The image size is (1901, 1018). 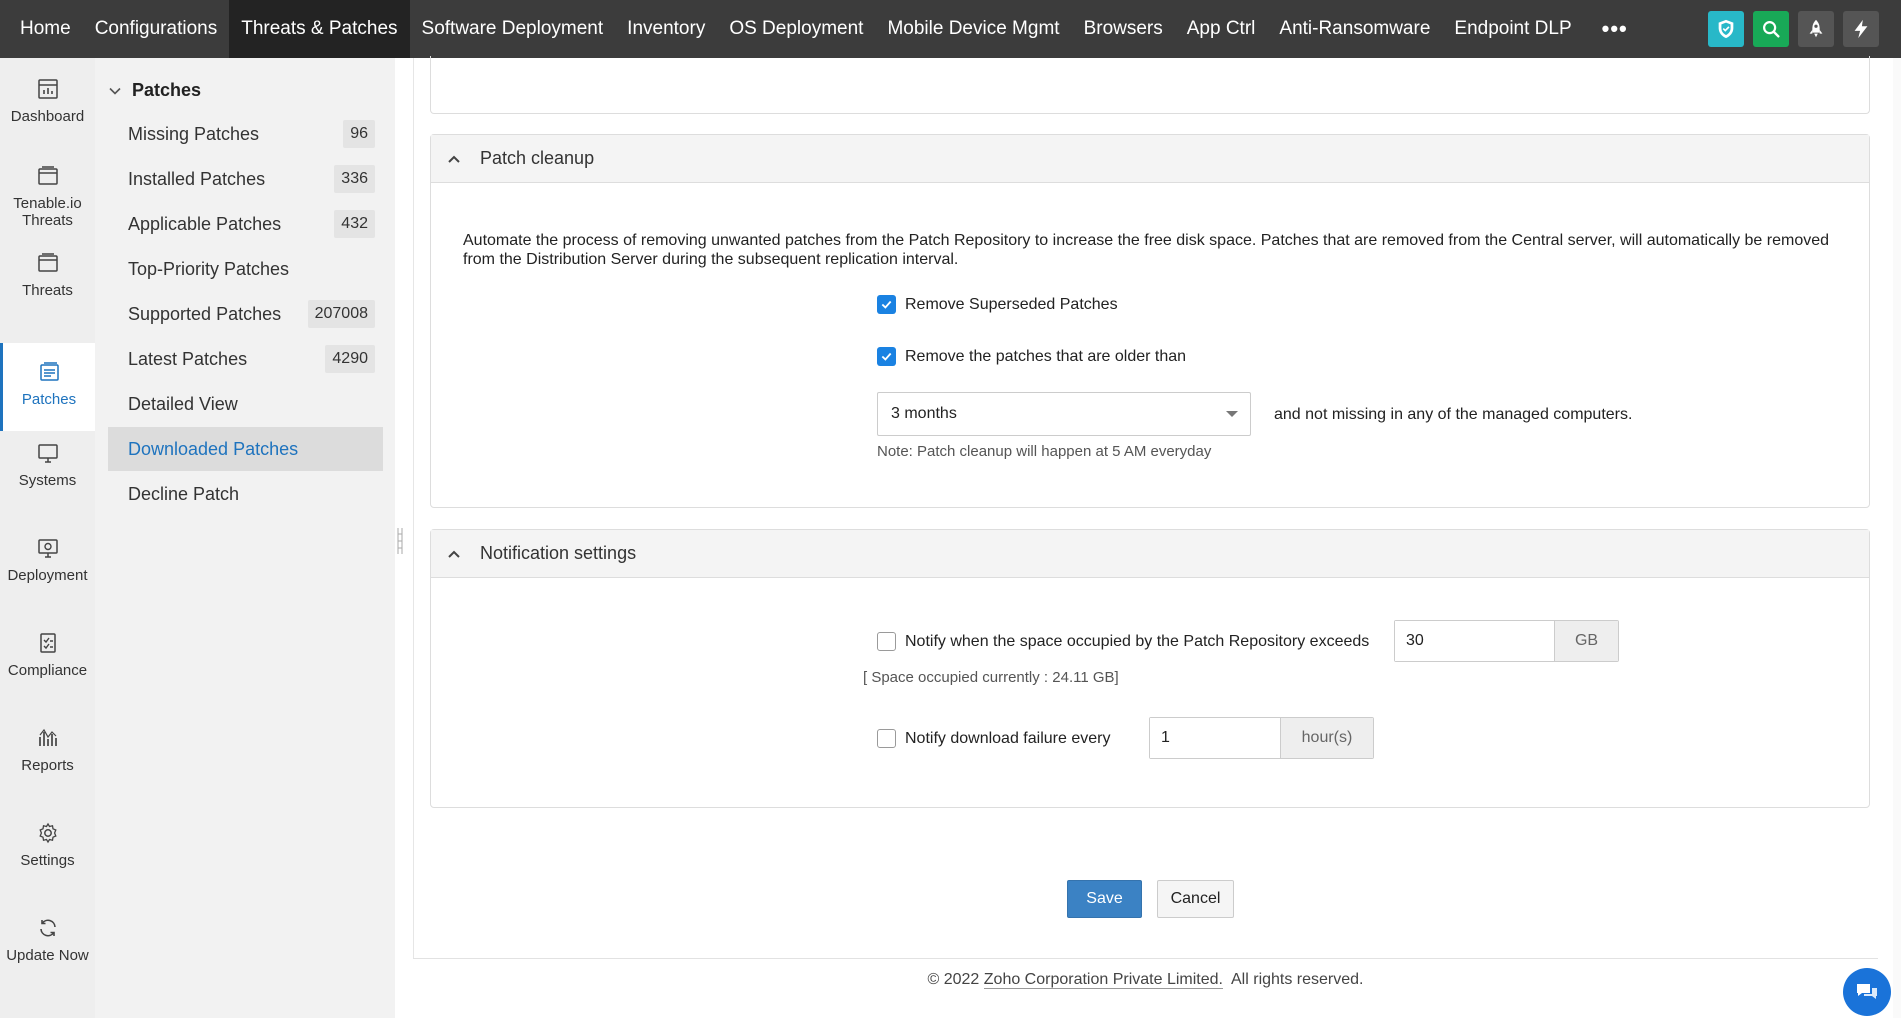 I want to click on failure-interval-input, so click(x=1215, y=738).